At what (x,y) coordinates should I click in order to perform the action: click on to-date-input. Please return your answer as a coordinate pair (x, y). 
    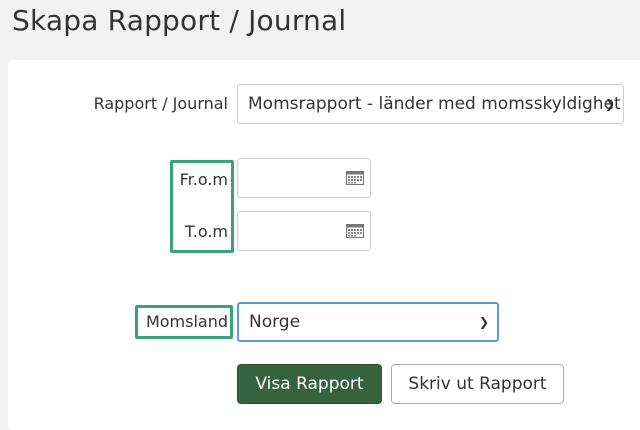
    Looking at the image, I should click on (304, 231).